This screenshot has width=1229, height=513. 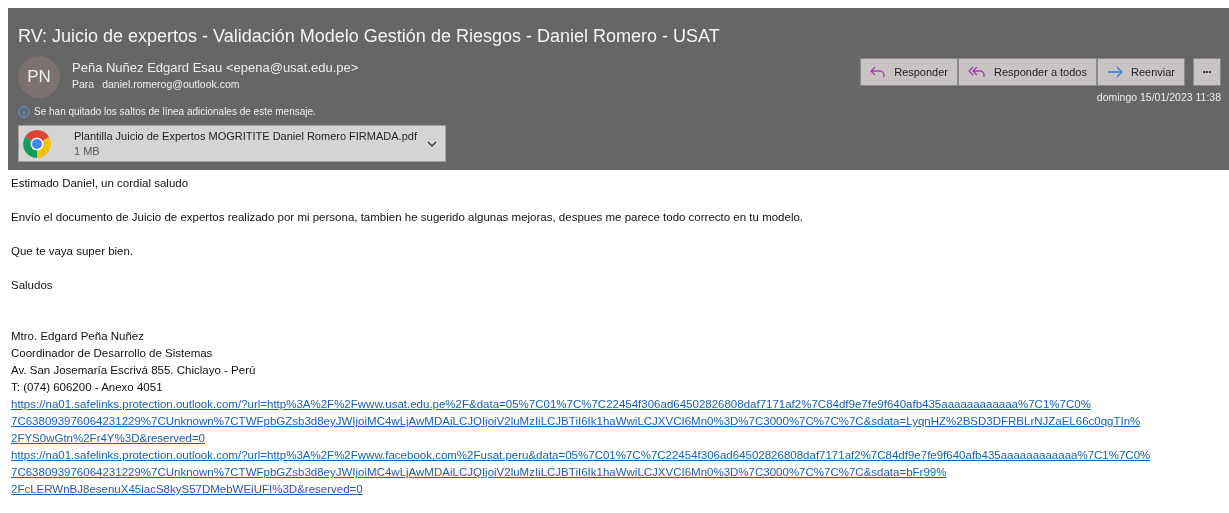 I want to click on body-paragraph: Saludos, so click(x=32, y=285).